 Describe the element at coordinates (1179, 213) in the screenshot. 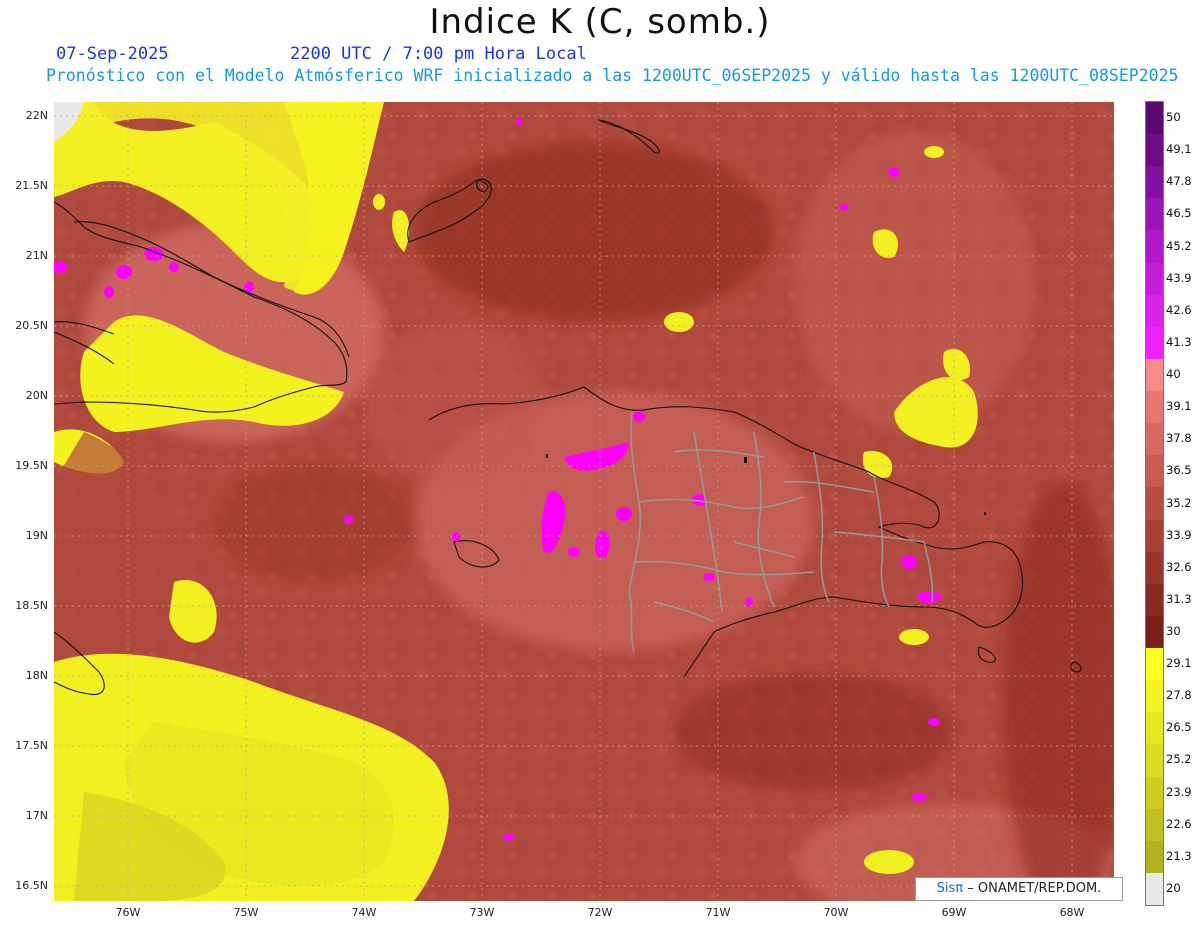

I see `colorbar-label: 46.5` at that location.